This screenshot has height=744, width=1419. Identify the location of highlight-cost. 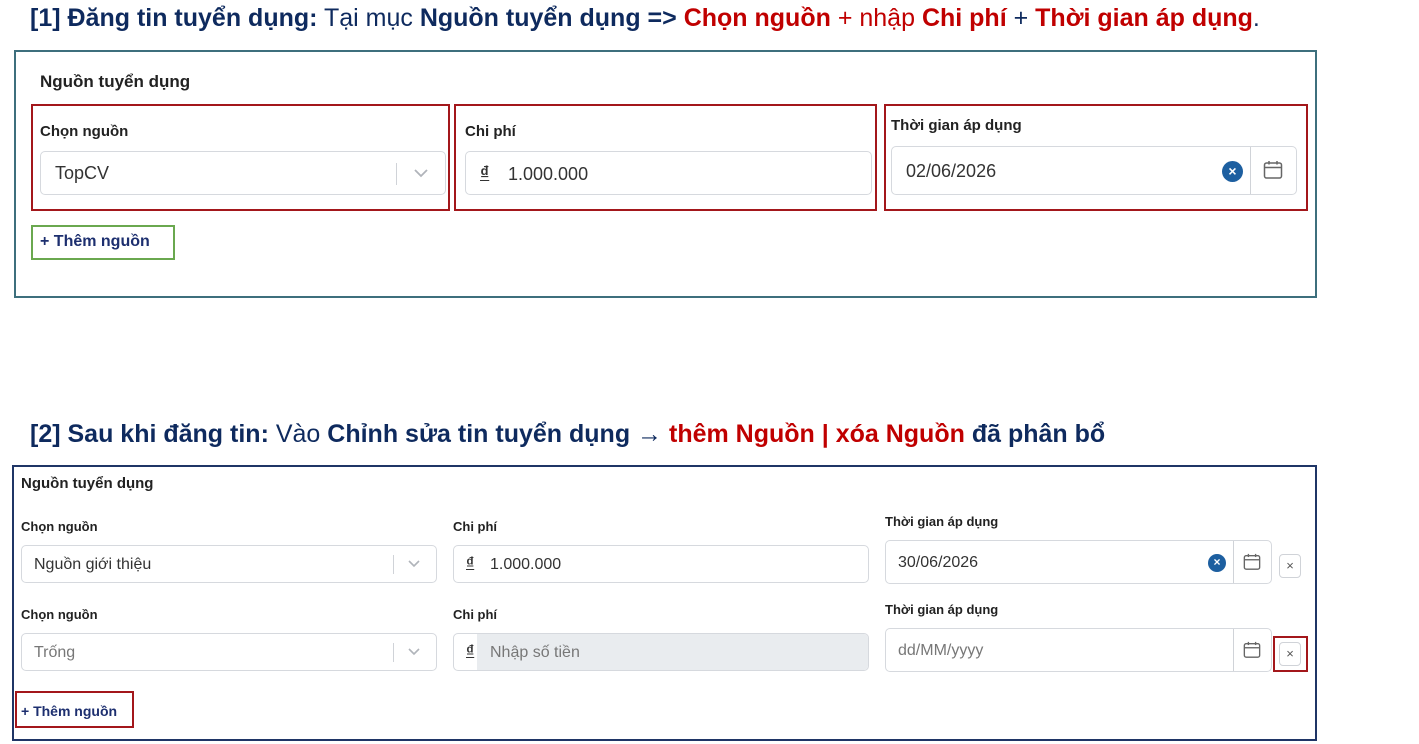
(665, 157).